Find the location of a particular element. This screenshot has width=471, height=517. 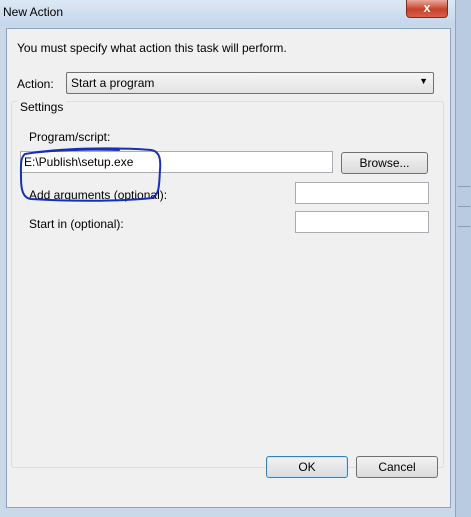

ok-button-label: OK is located at coordinates (307, 467).